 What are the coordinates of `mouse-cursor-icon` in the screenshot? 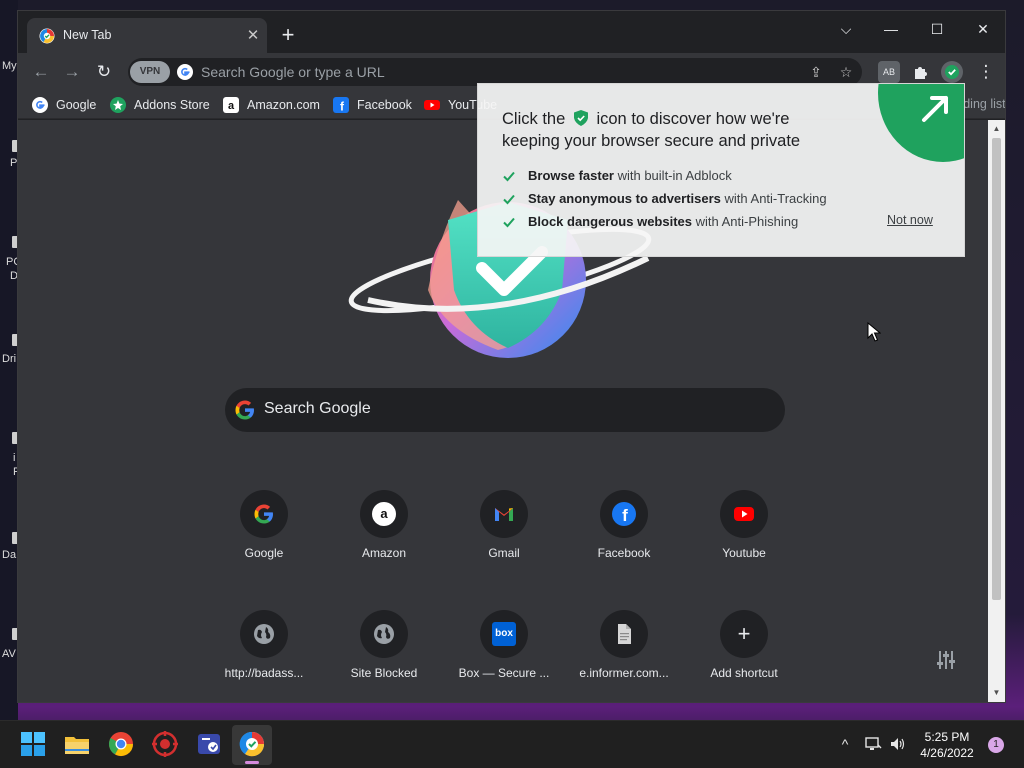 It's located at (874, 332).